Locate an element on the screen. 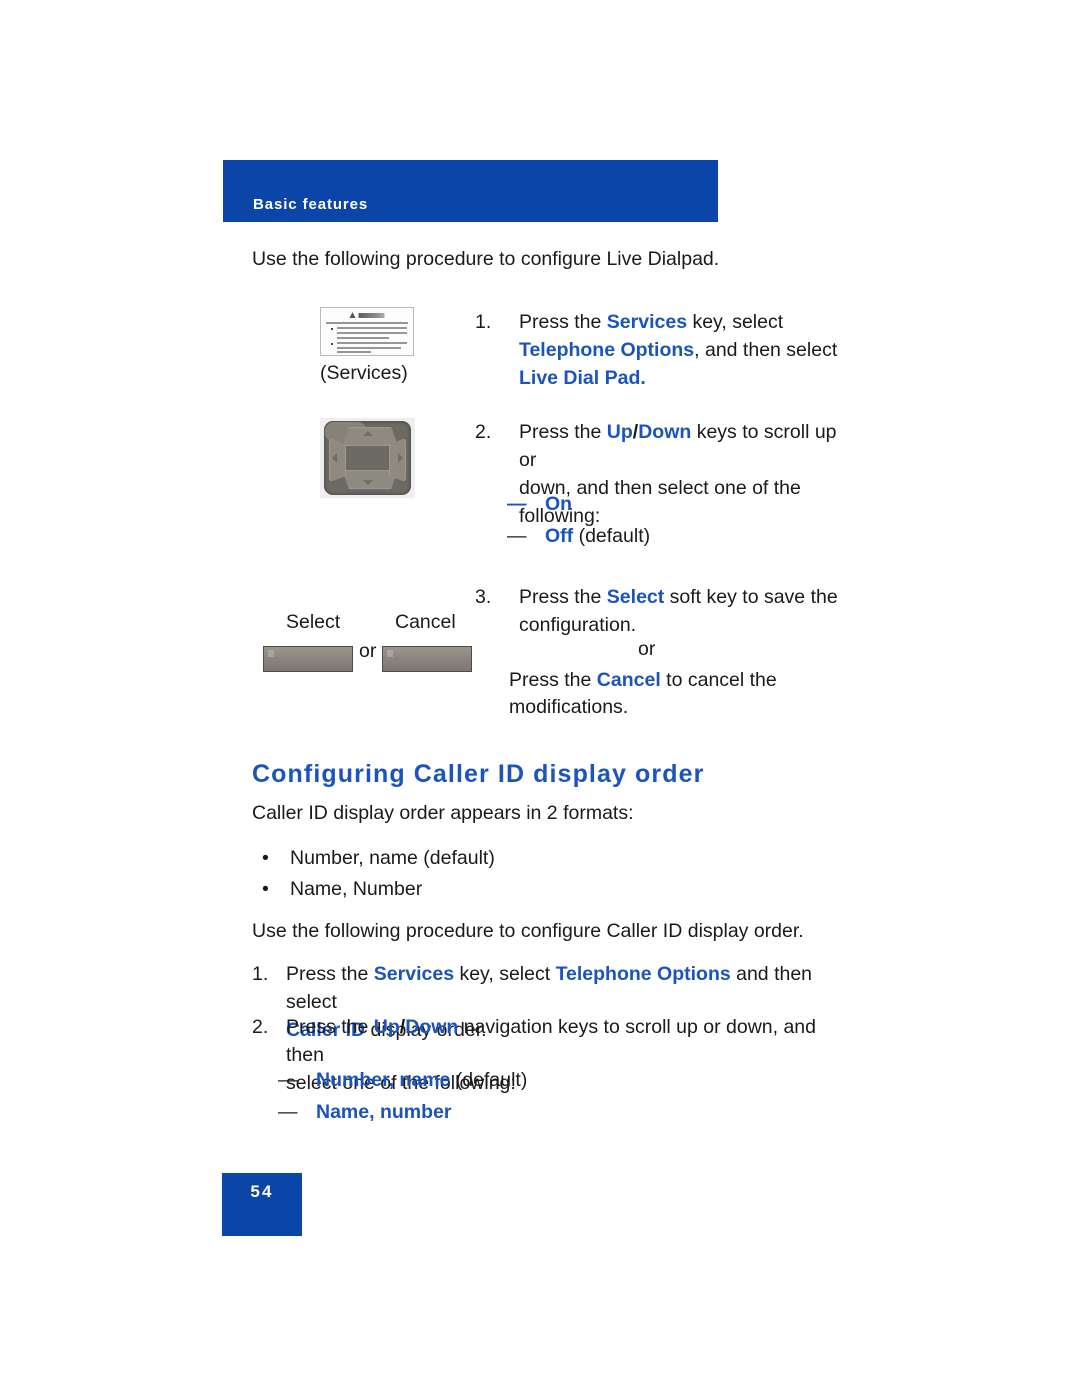 The width and height of the screenshot is (1080, 1397). section-heading: Configuring Caller ID display order is located at coordinates (478, 774).